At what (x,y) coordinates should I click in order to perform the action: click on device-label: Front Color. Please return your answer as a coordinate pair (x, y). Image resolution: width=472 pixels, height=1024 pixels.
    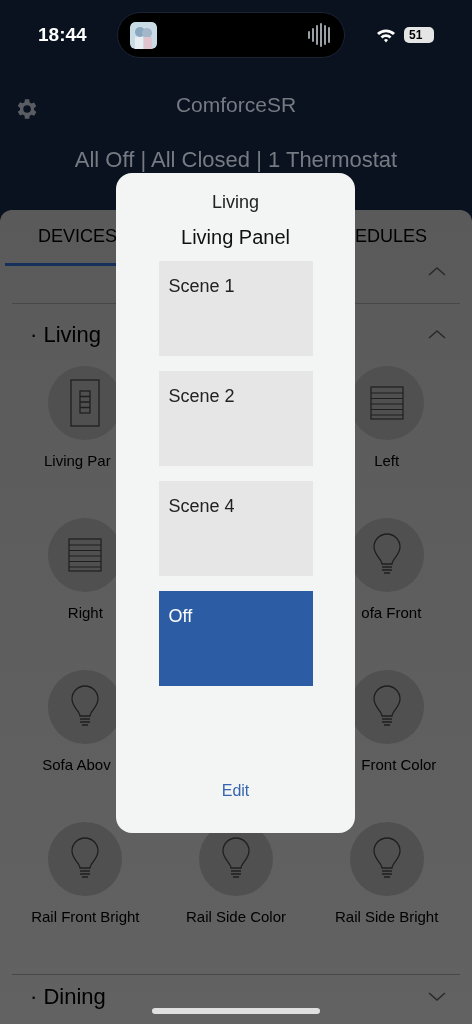
    Looking at the image, I should click on (399, 765).